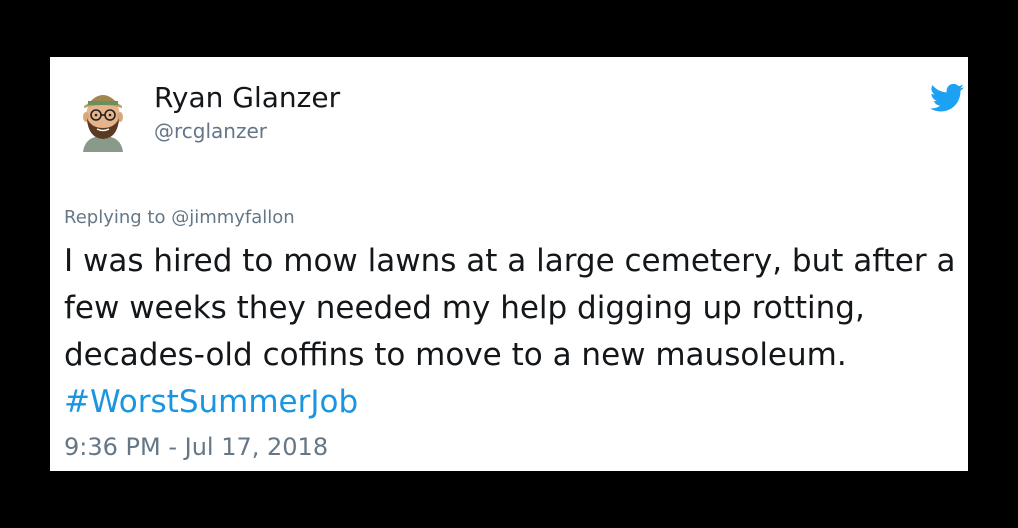  I want to click on author-name: Ryan Glanzer, so click(247, 97).